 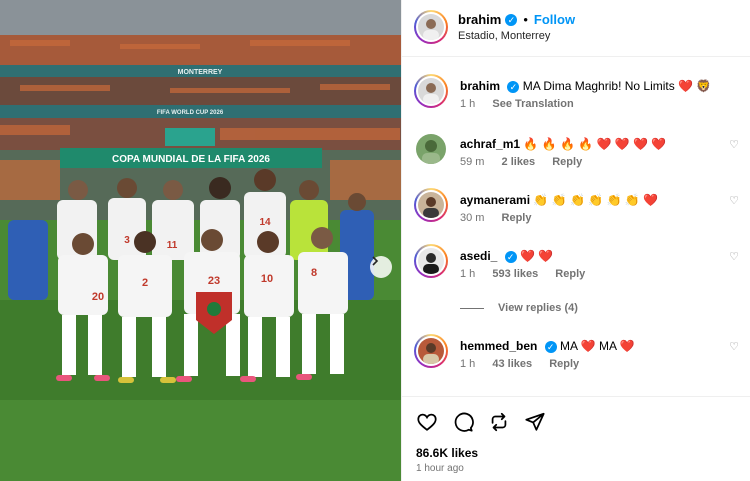 I want to click on comment-likes: 2 likes, so click(x=519, y=162).